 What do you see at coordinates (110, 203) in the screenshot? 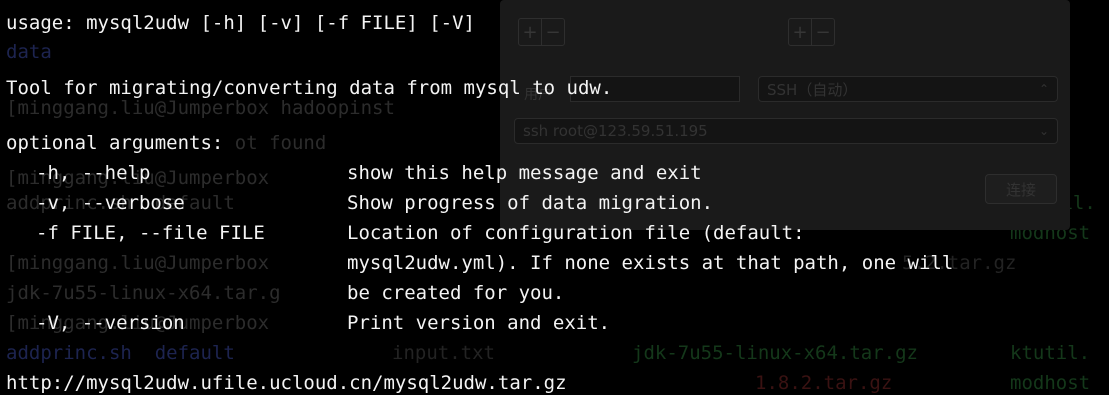
I see `option-flag: -v, --verbose` at bounding box center [110, 203].